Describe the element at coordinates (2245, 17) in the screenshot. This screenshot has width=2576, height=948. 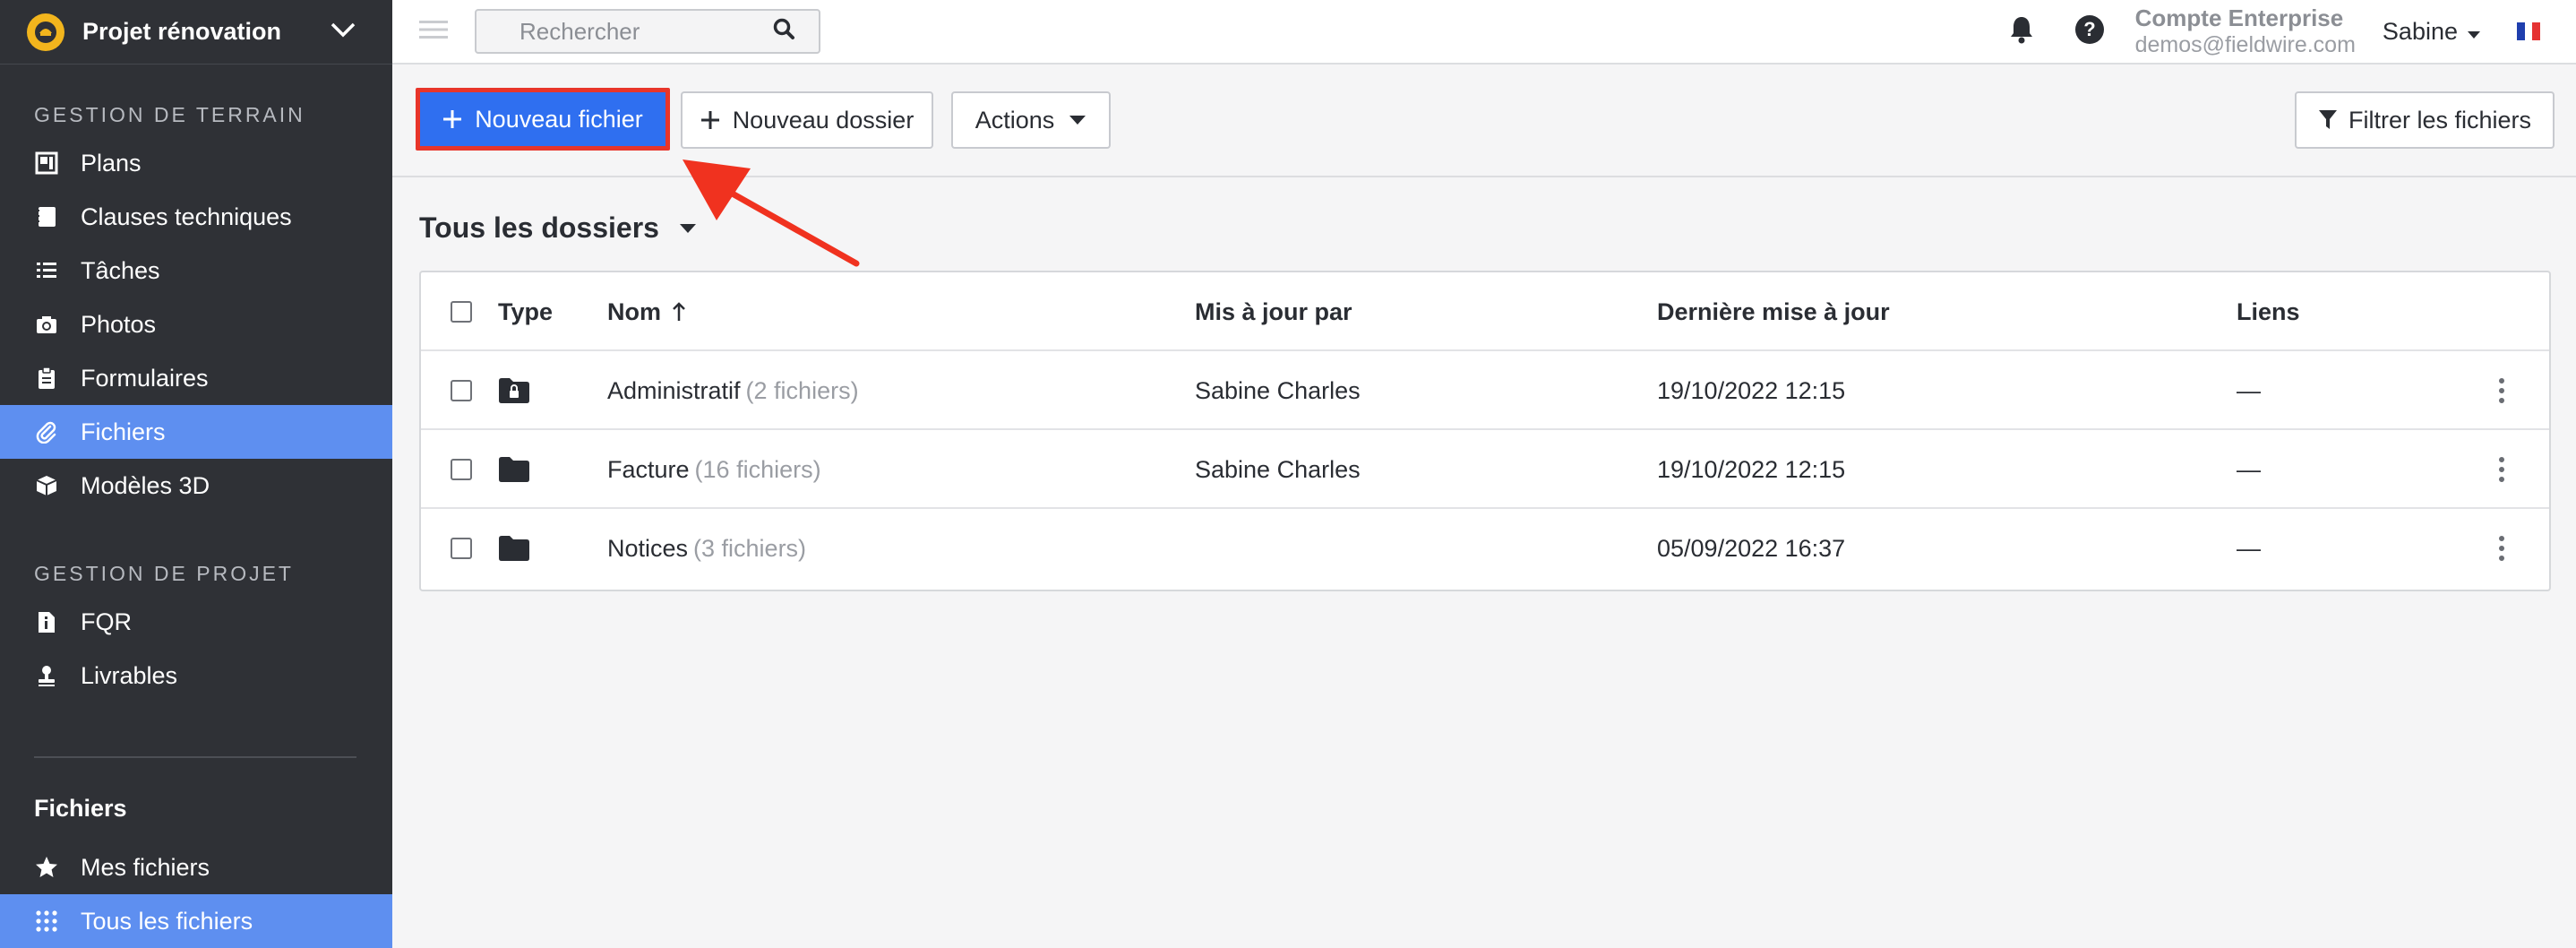
I see `account-name: Compte Enterprise` at that location.